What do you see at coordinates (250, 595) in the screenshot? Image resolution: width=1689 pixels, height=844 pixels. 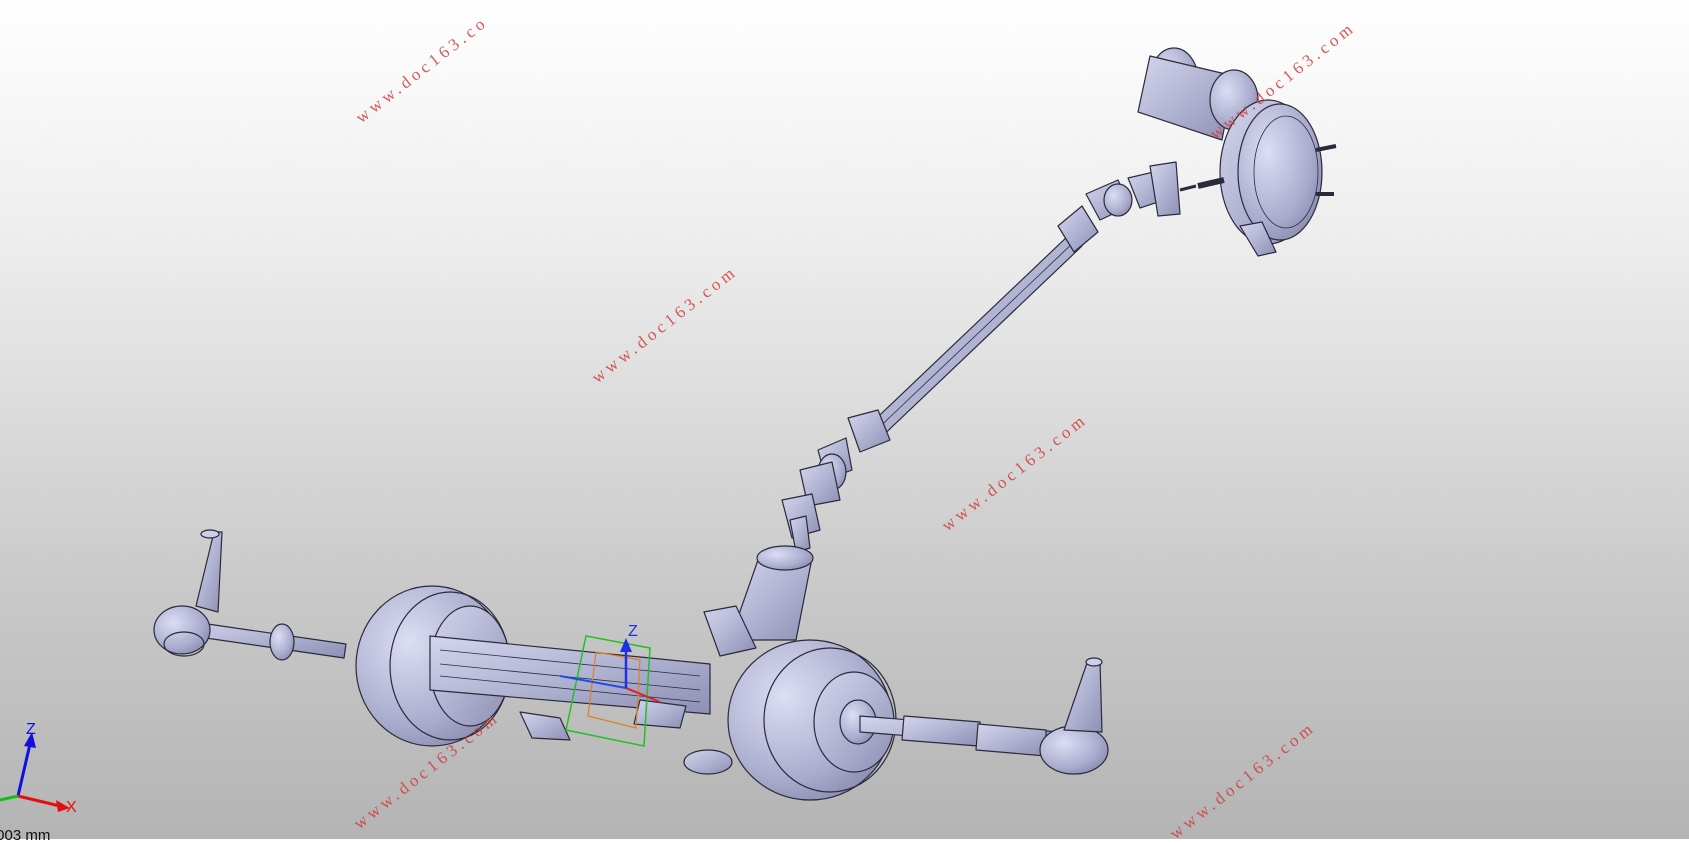 I see `left-tie-rod` at bounding box center [250, 595].